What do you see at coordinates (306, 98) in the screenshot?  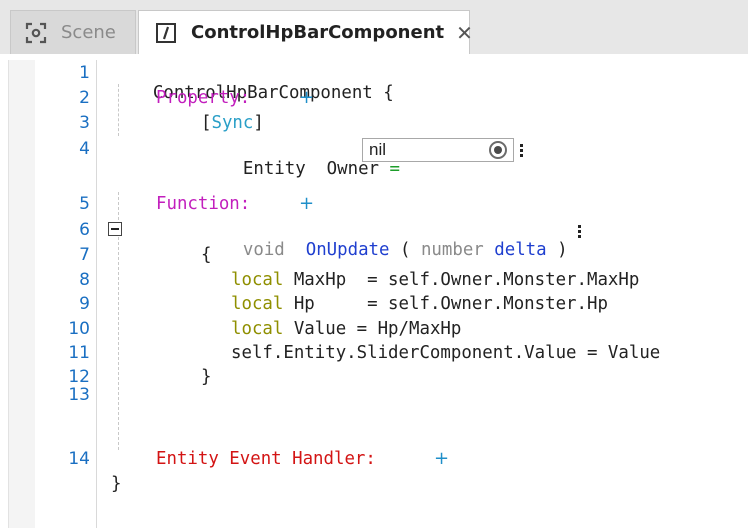 I see `add-property-button: +` at bounding box center [306, 98].